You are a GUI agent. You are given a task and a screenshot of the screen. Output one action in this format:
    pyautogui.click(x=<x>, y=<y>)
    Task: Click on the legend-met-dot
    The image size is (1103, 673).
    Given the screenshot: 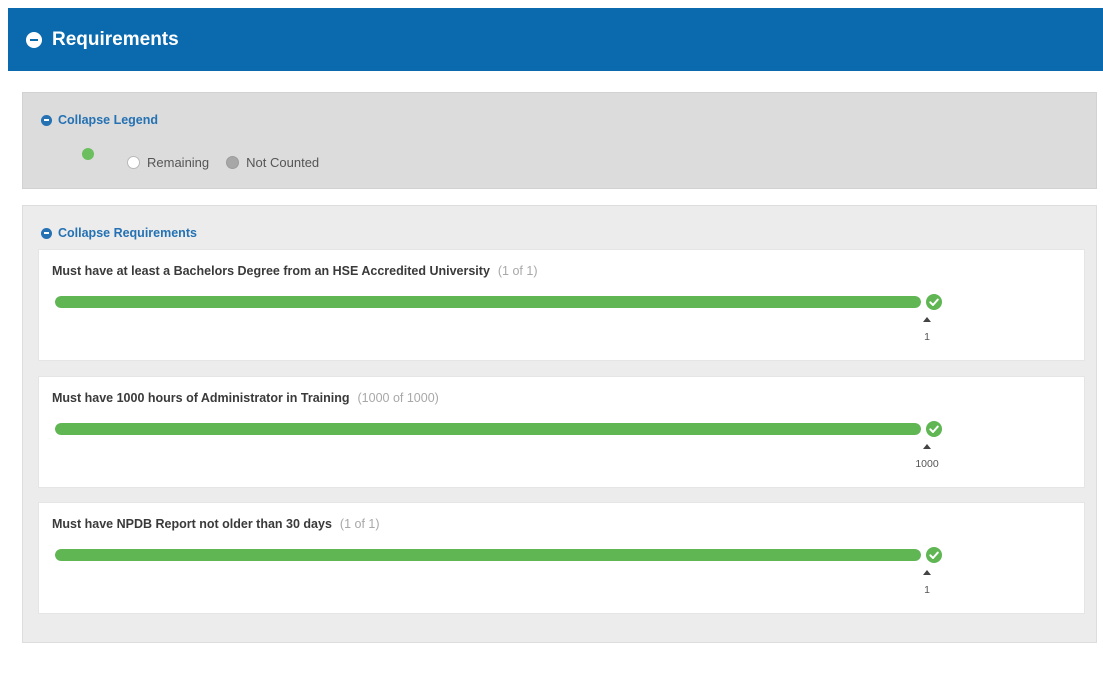 What is the action you would take?
    pyautogui.click(x=88, y=154)
    